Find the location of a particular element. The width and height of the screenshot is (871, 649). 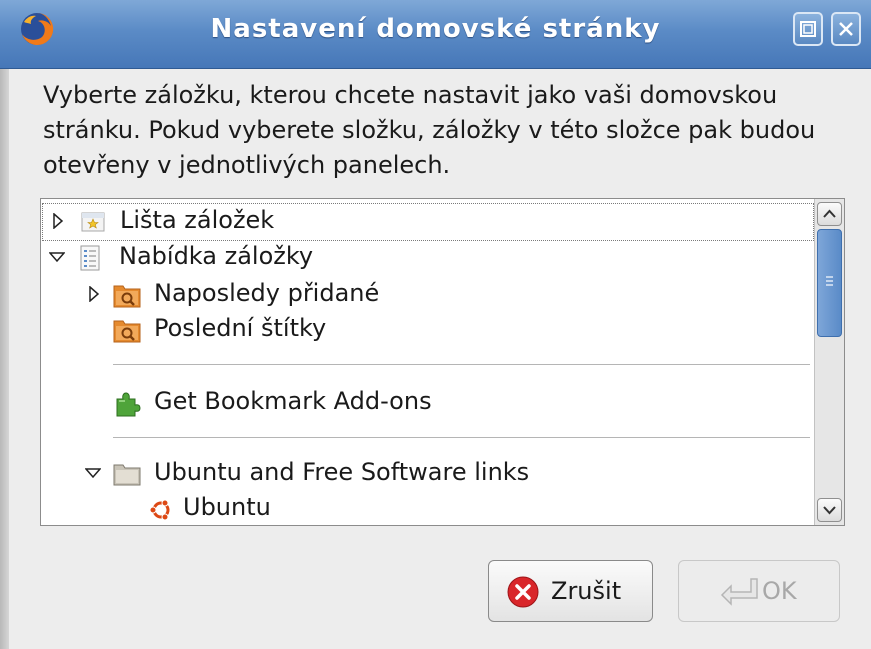

maximize-icon is located at coordinates (808, 29).